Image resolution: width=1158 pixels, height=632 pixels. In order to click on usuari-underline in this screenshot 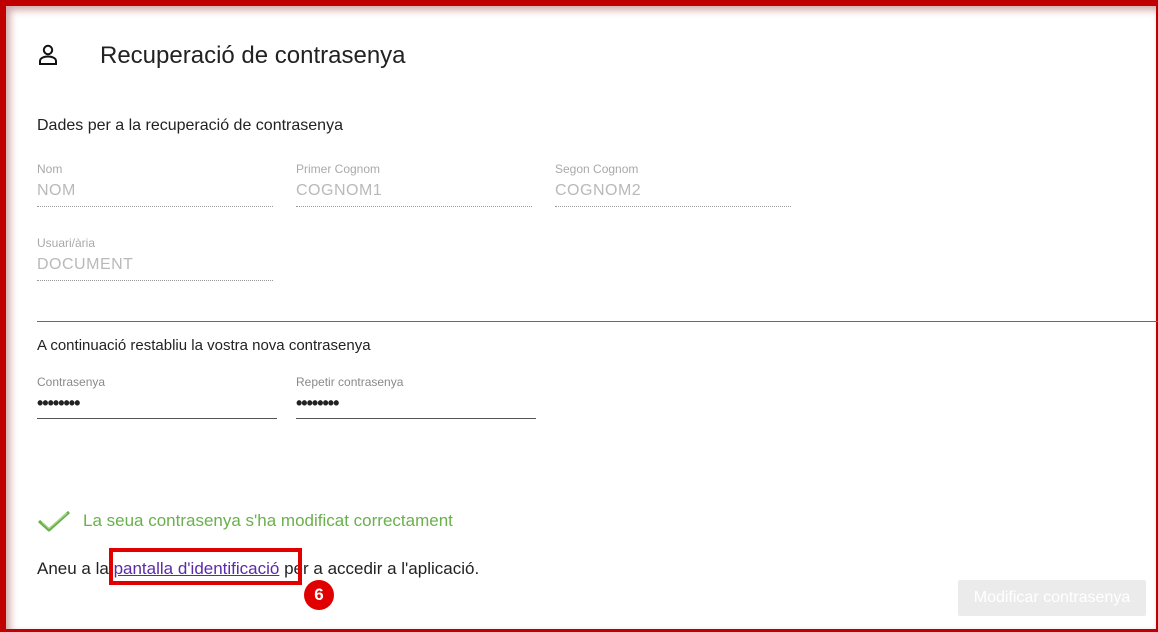, I will do `click(155, 280)`.